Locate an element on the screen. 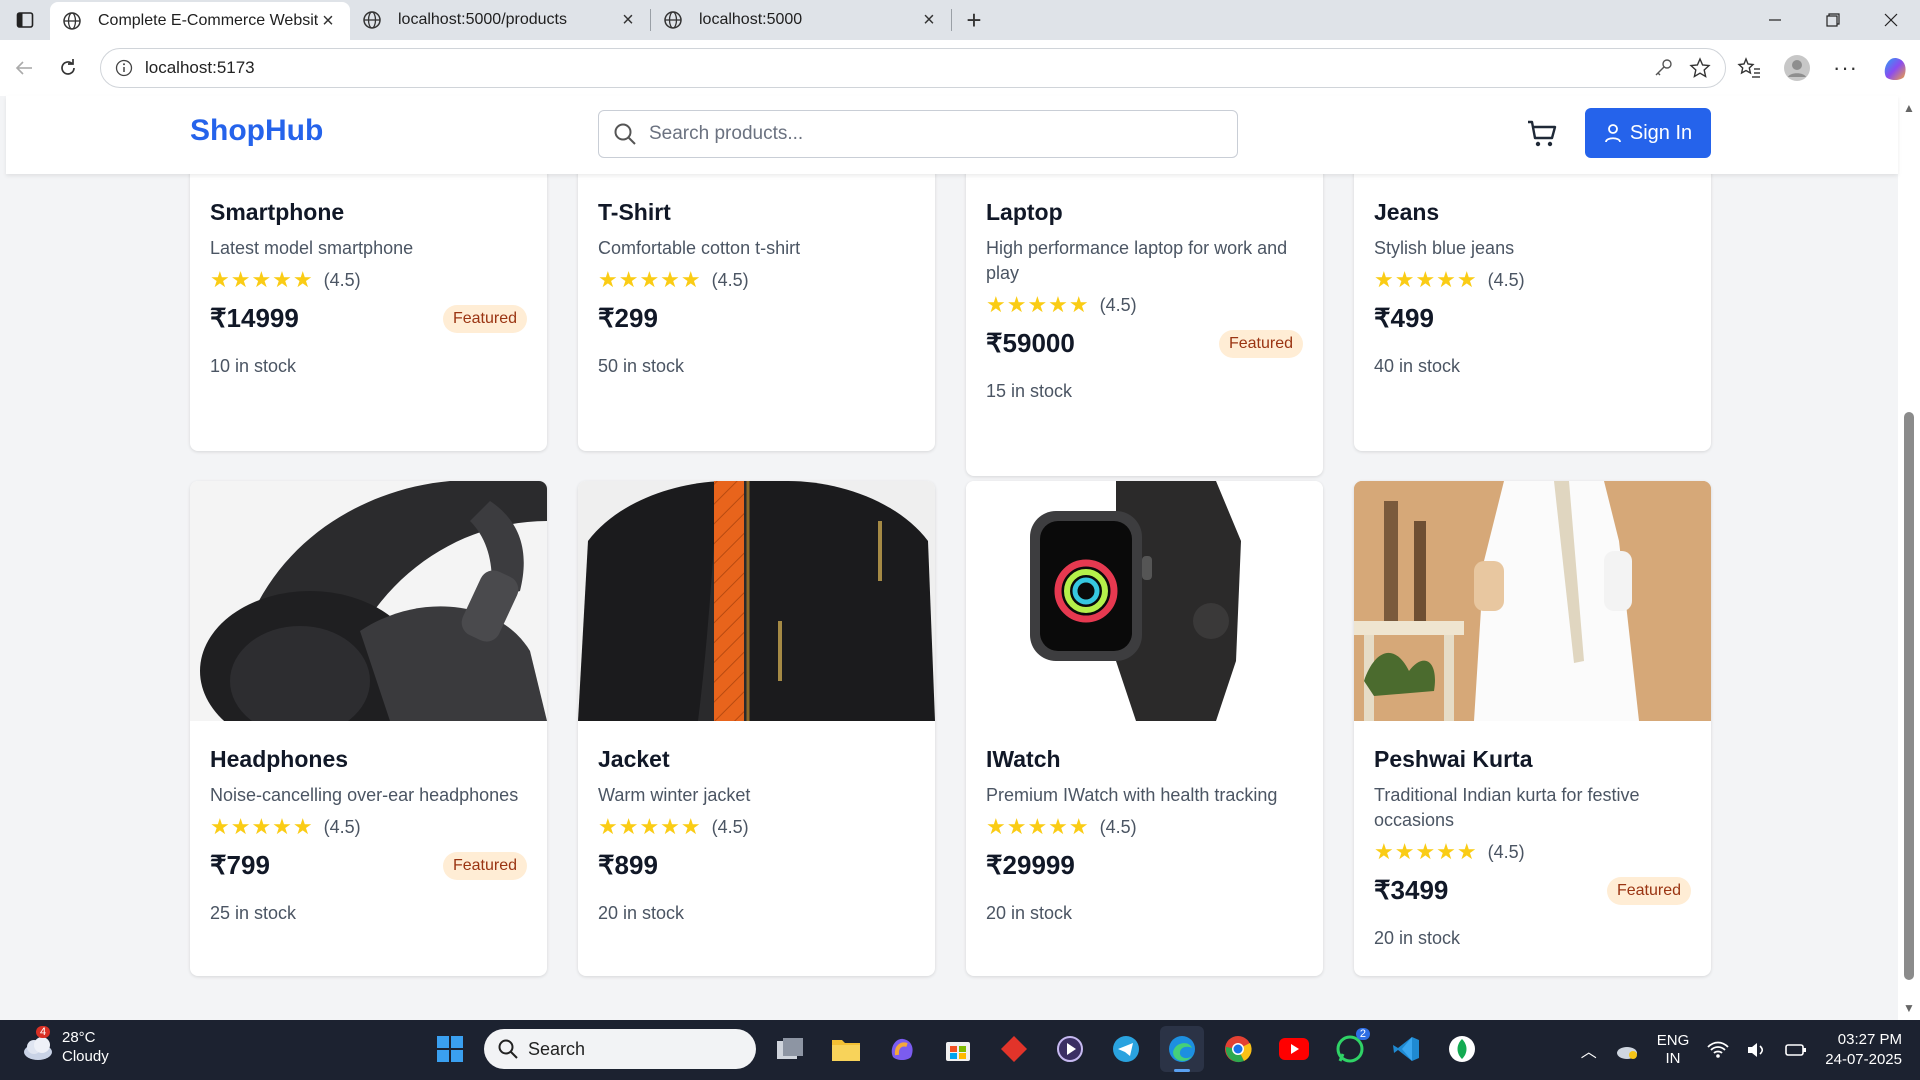  wifi-icon is located at coordinates (1718, 1050).